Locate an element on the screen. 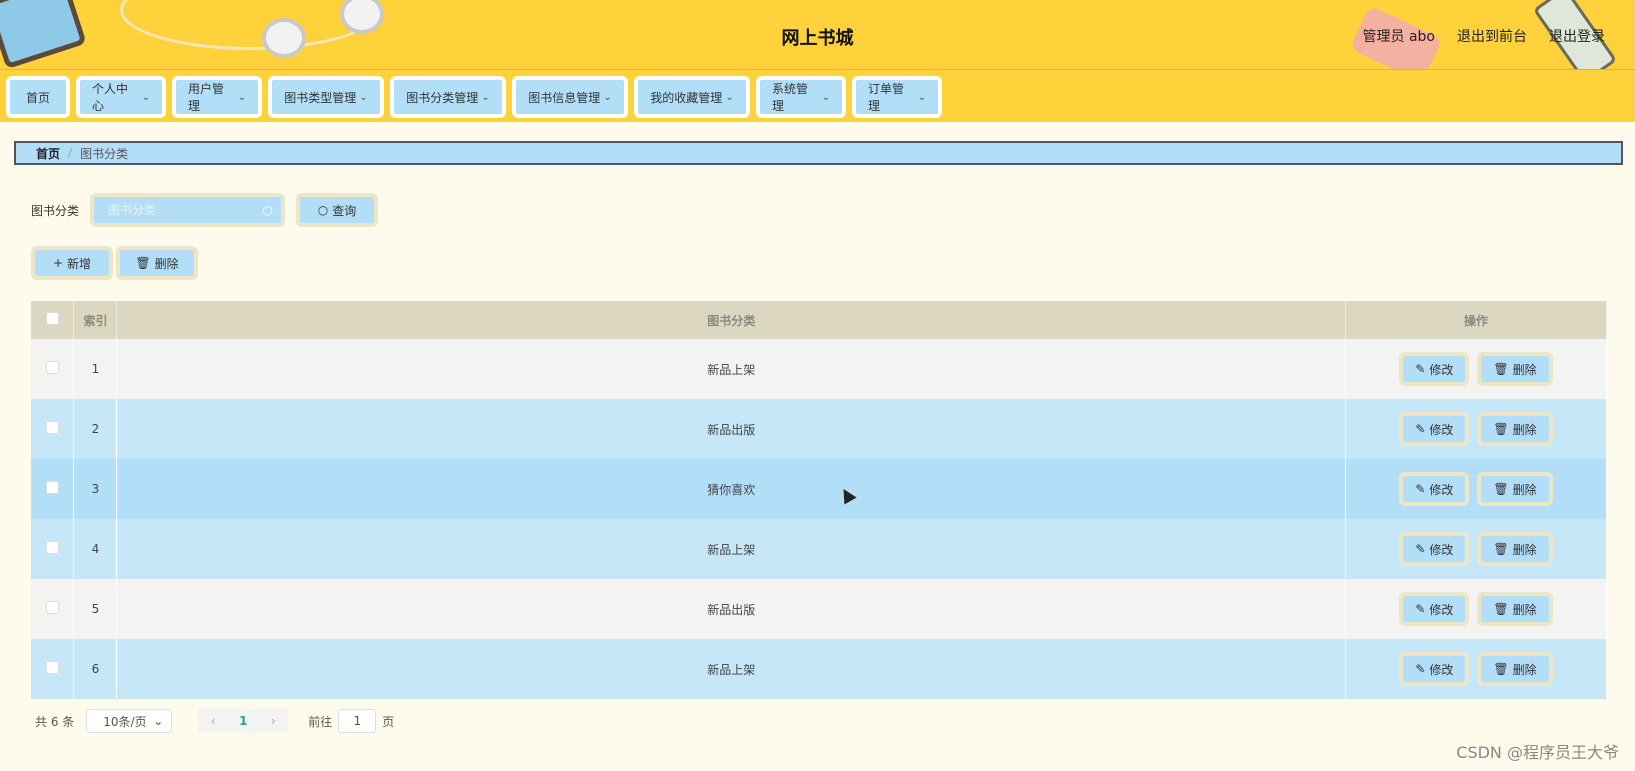 This screenshot has width=1635, height=771. nav-item-personal-center: 个人中心 ⌄ is located at coordinates (121, 97).